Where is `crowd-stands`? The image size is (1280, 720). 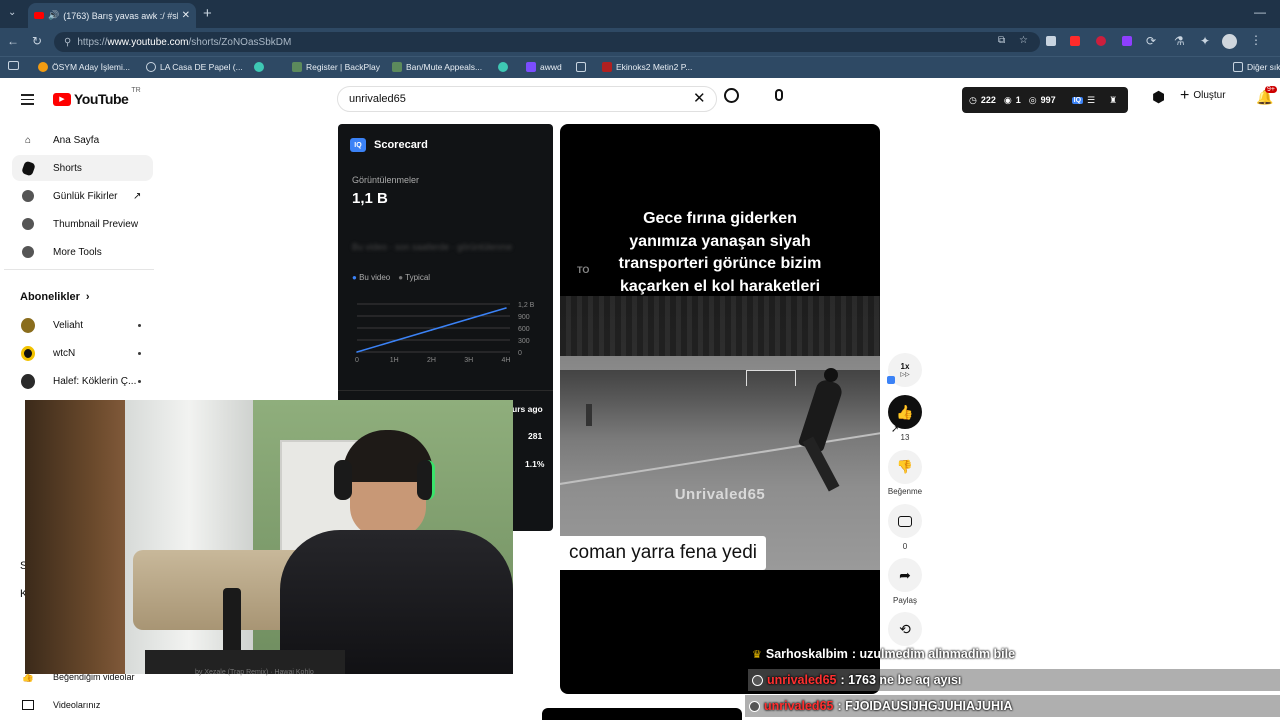 crowd-stands is located at coordinates (720, 326).